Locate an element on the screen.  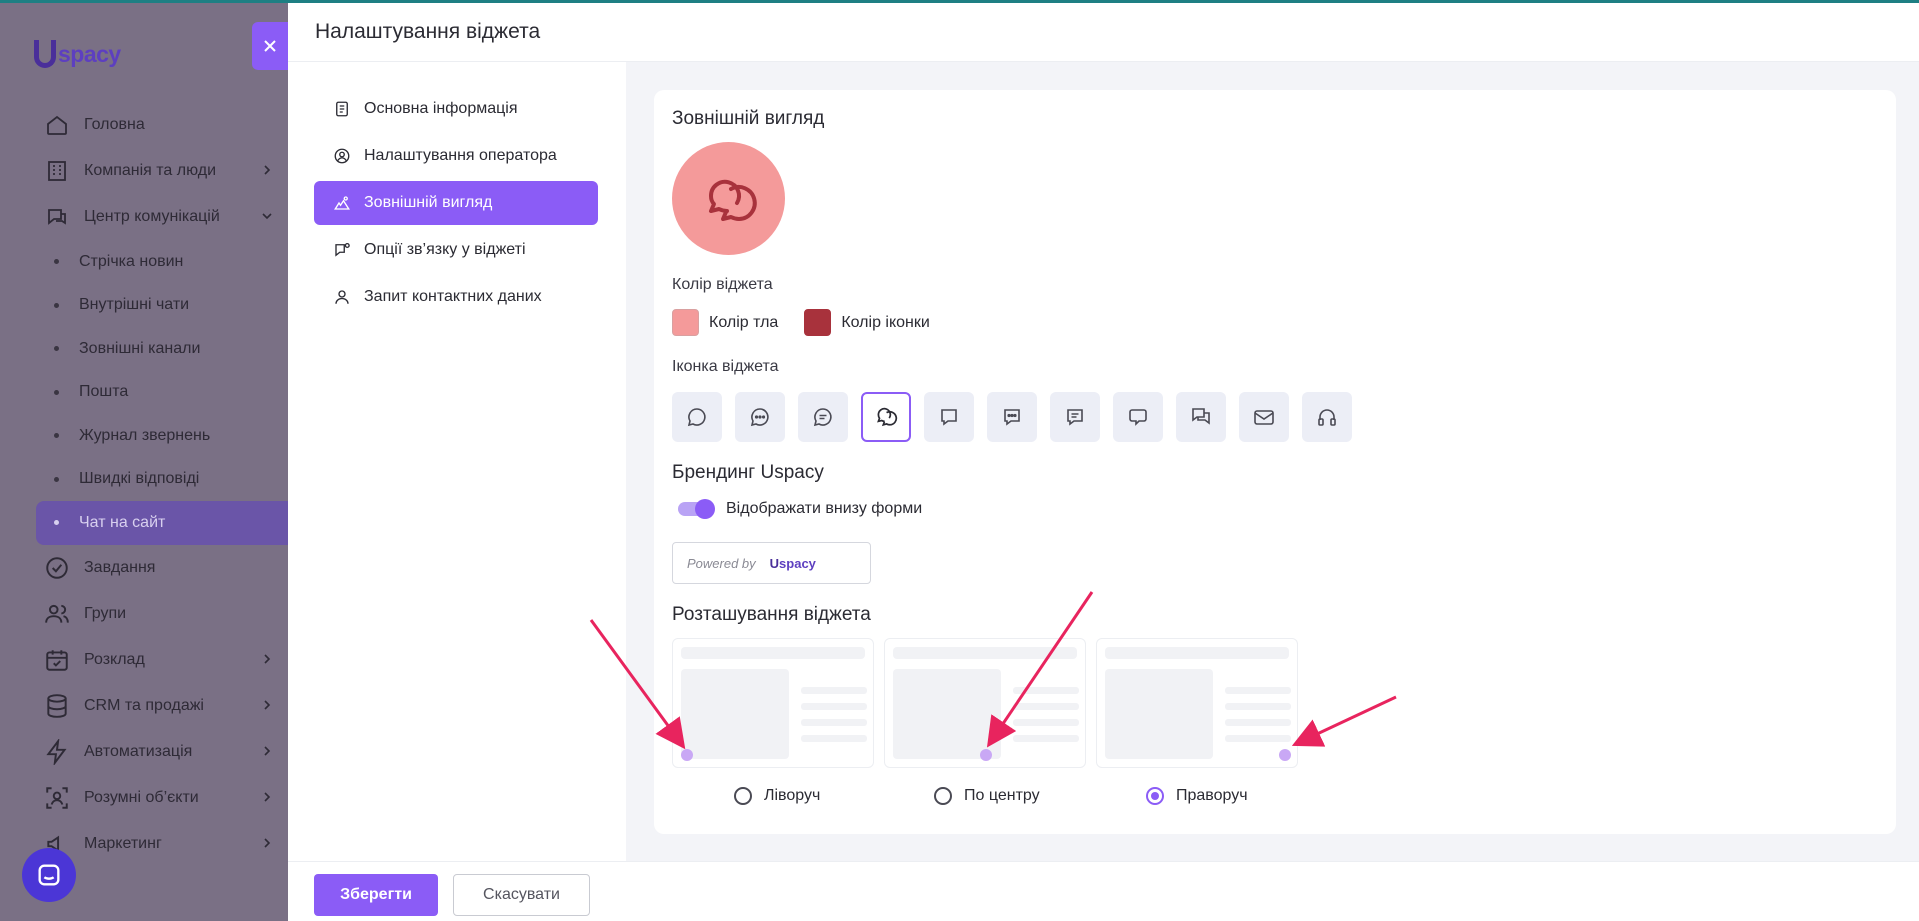
chat-bubble-icon is located at coordinates (1138, 417).